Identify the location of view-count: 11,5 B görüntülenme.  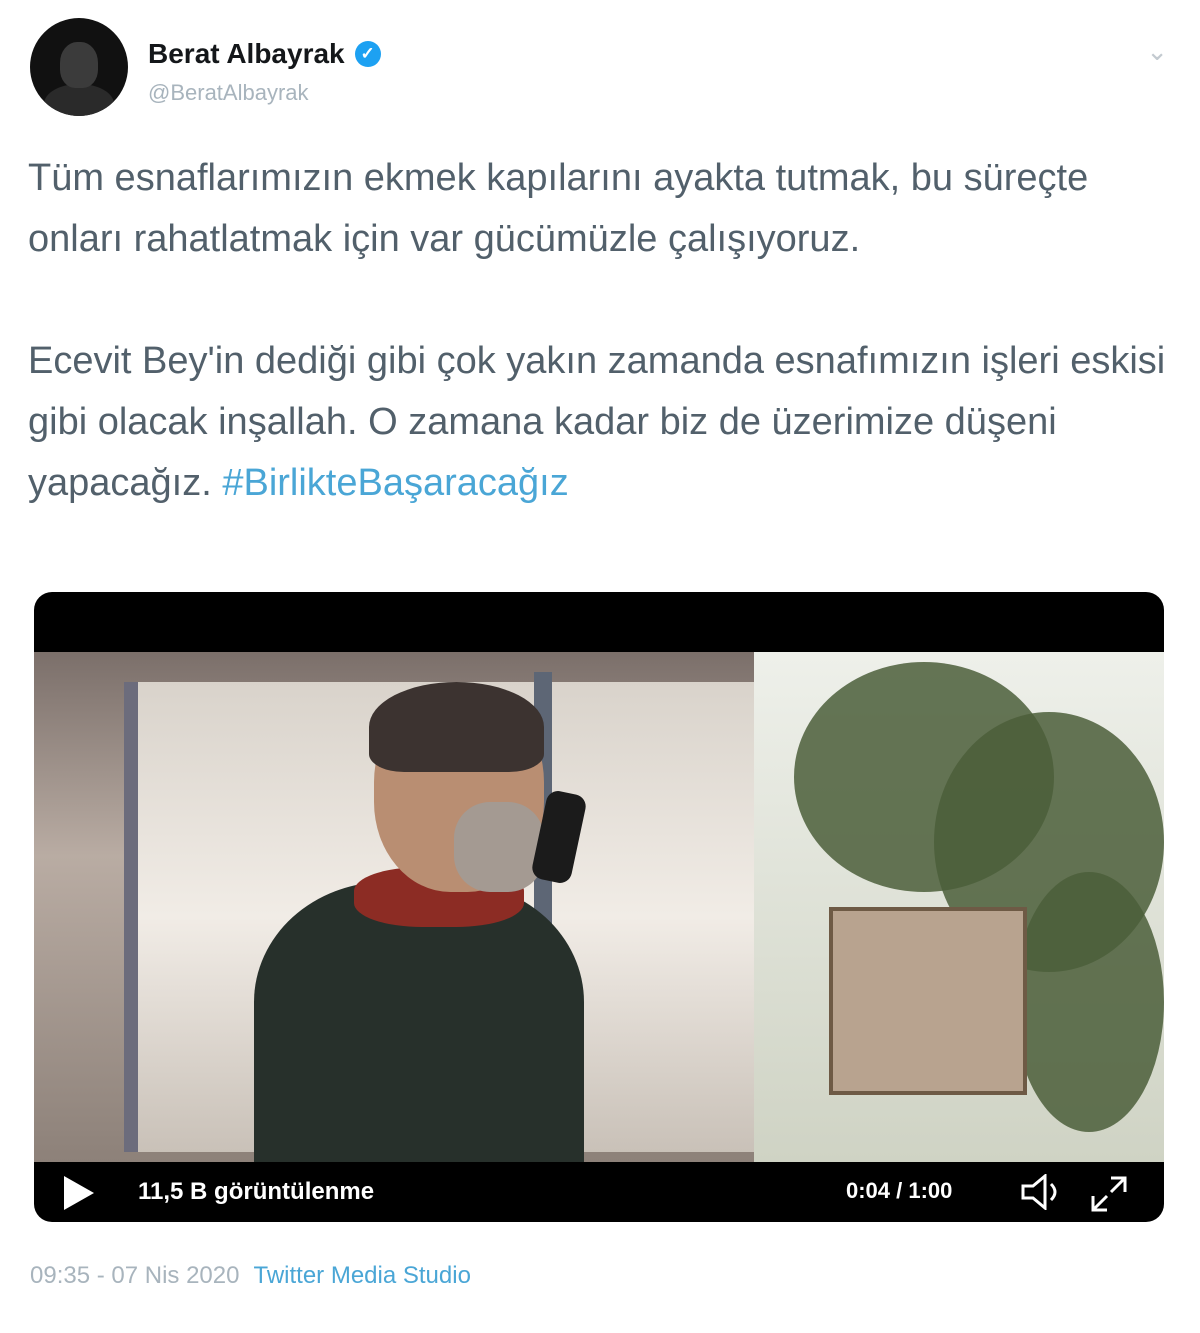
(256, 1191).